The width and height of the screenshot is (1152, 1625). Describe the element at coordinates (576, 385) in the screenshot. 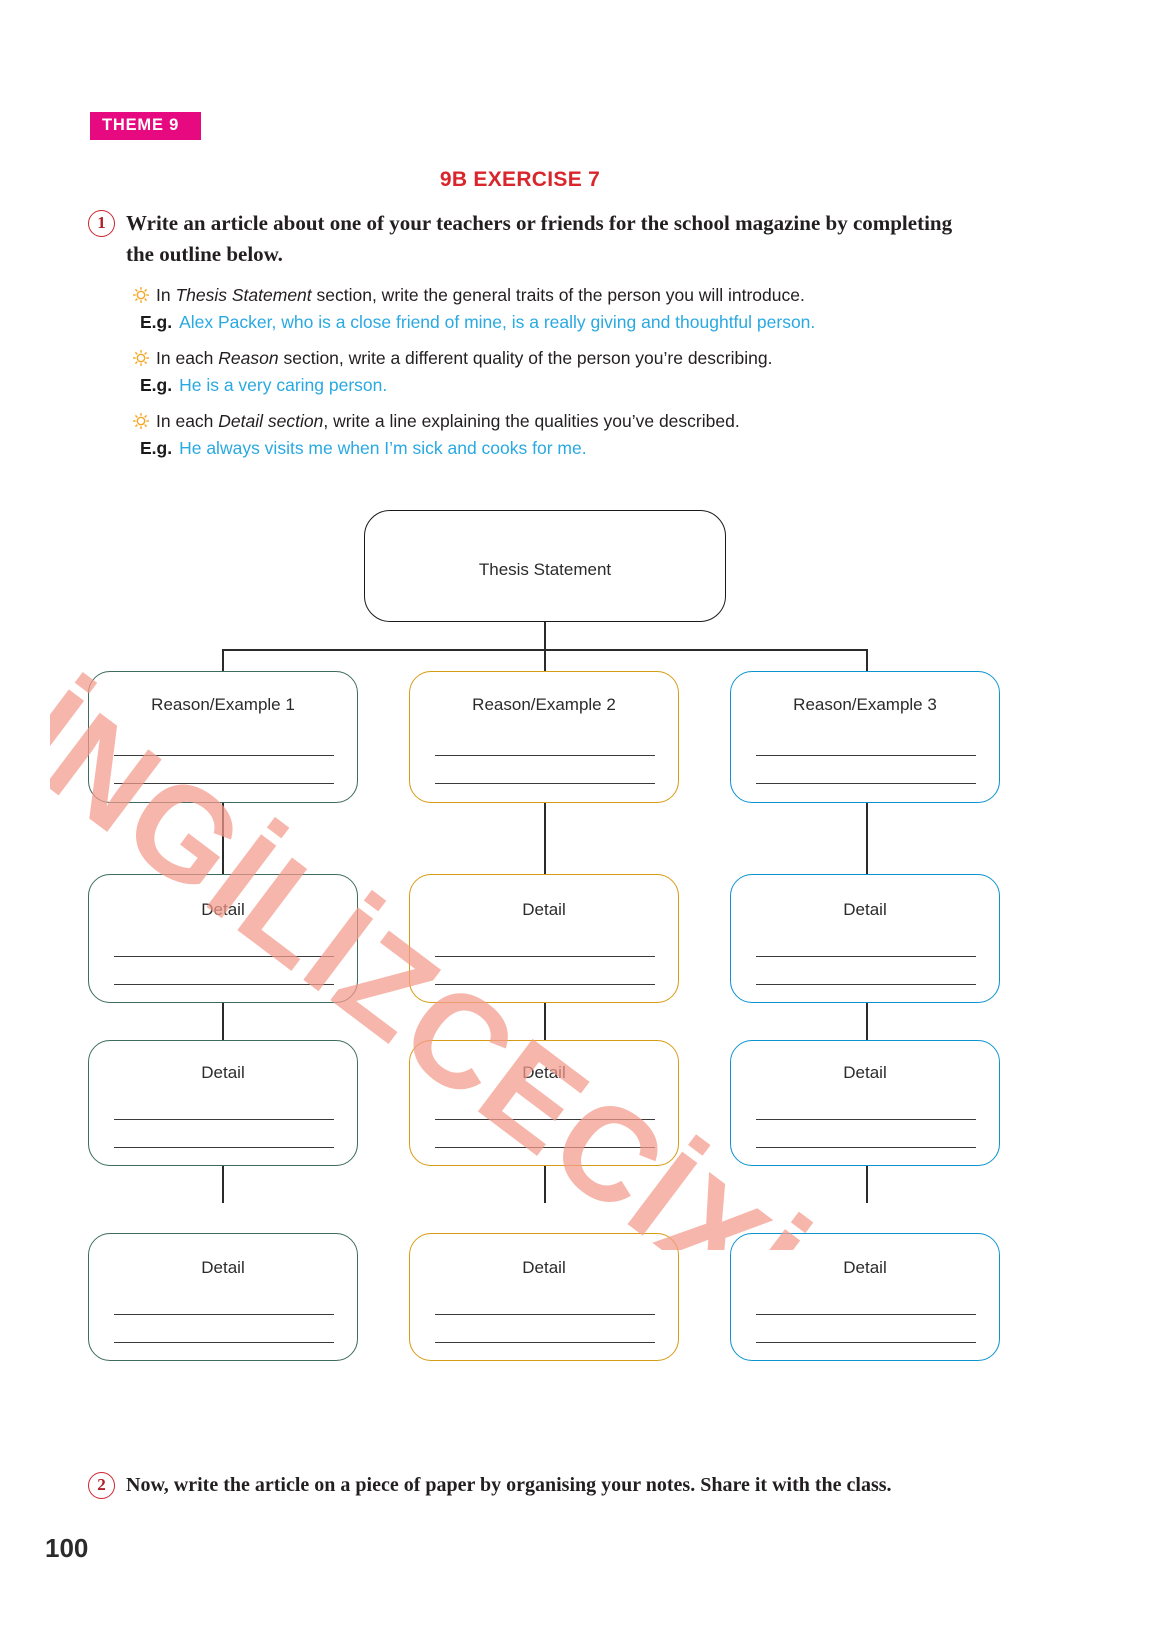

I see `example-line-2: E.g. He is a very caring person.` at that location.